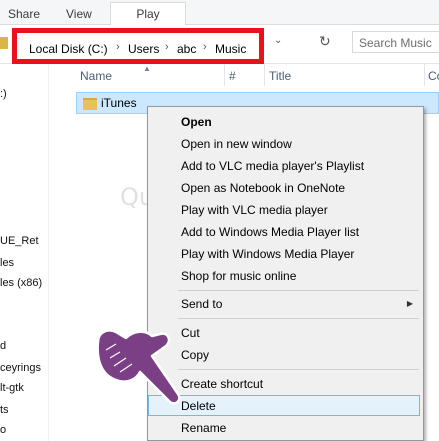  I want to click on breadcrumb: Local Disk (C:) › Users › abc › Music, so click(138, 46).